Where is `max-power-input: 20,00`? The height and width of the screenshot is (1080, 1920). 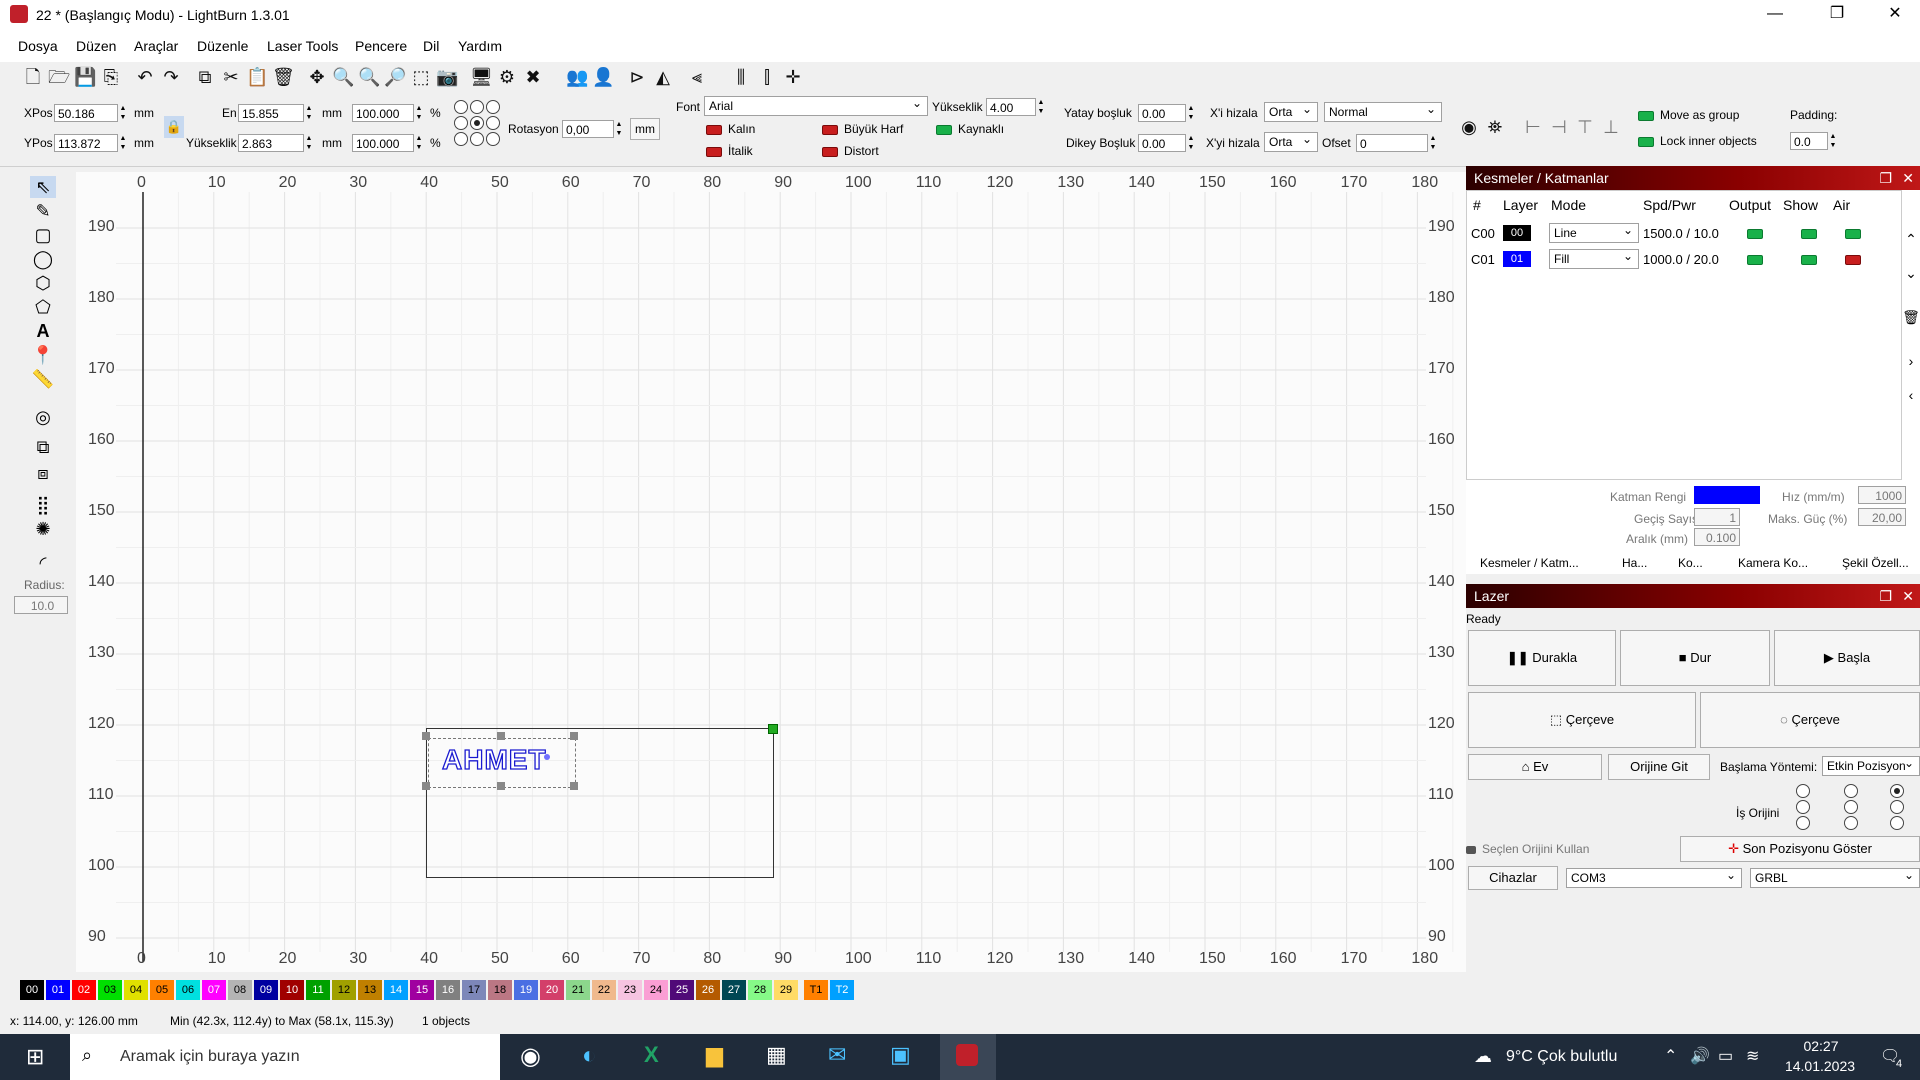
max-power-input: 20,00 is located at coordinates (1882, 517).